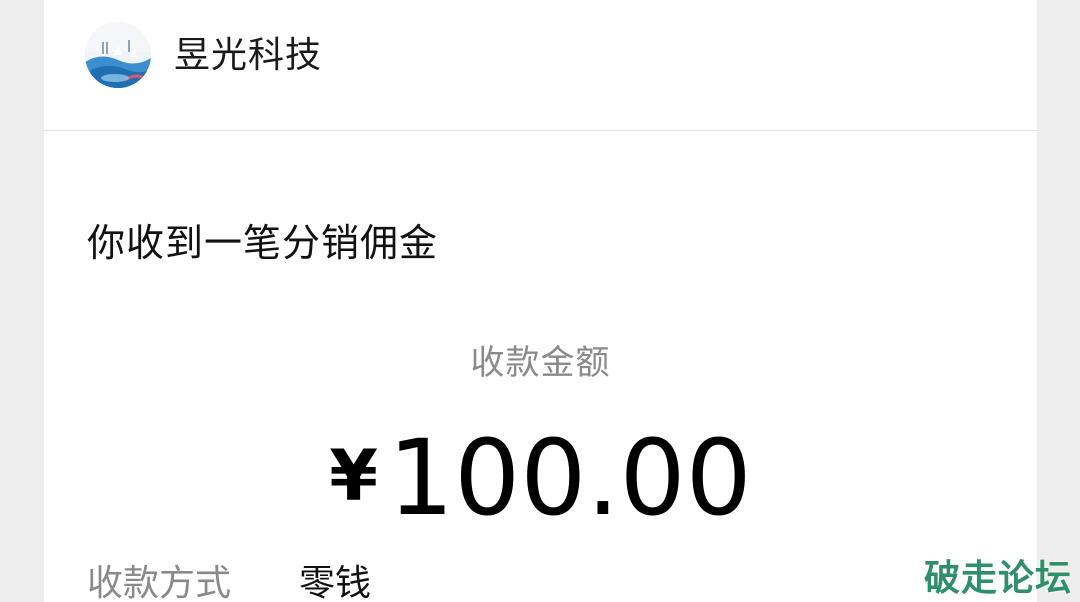 The width and height of the screenshot is (1080, 602). What do you see at coordinates (540, 363) in the screenshot?
I see `amount-label: 收款金额` at bounding box center [540, 363].